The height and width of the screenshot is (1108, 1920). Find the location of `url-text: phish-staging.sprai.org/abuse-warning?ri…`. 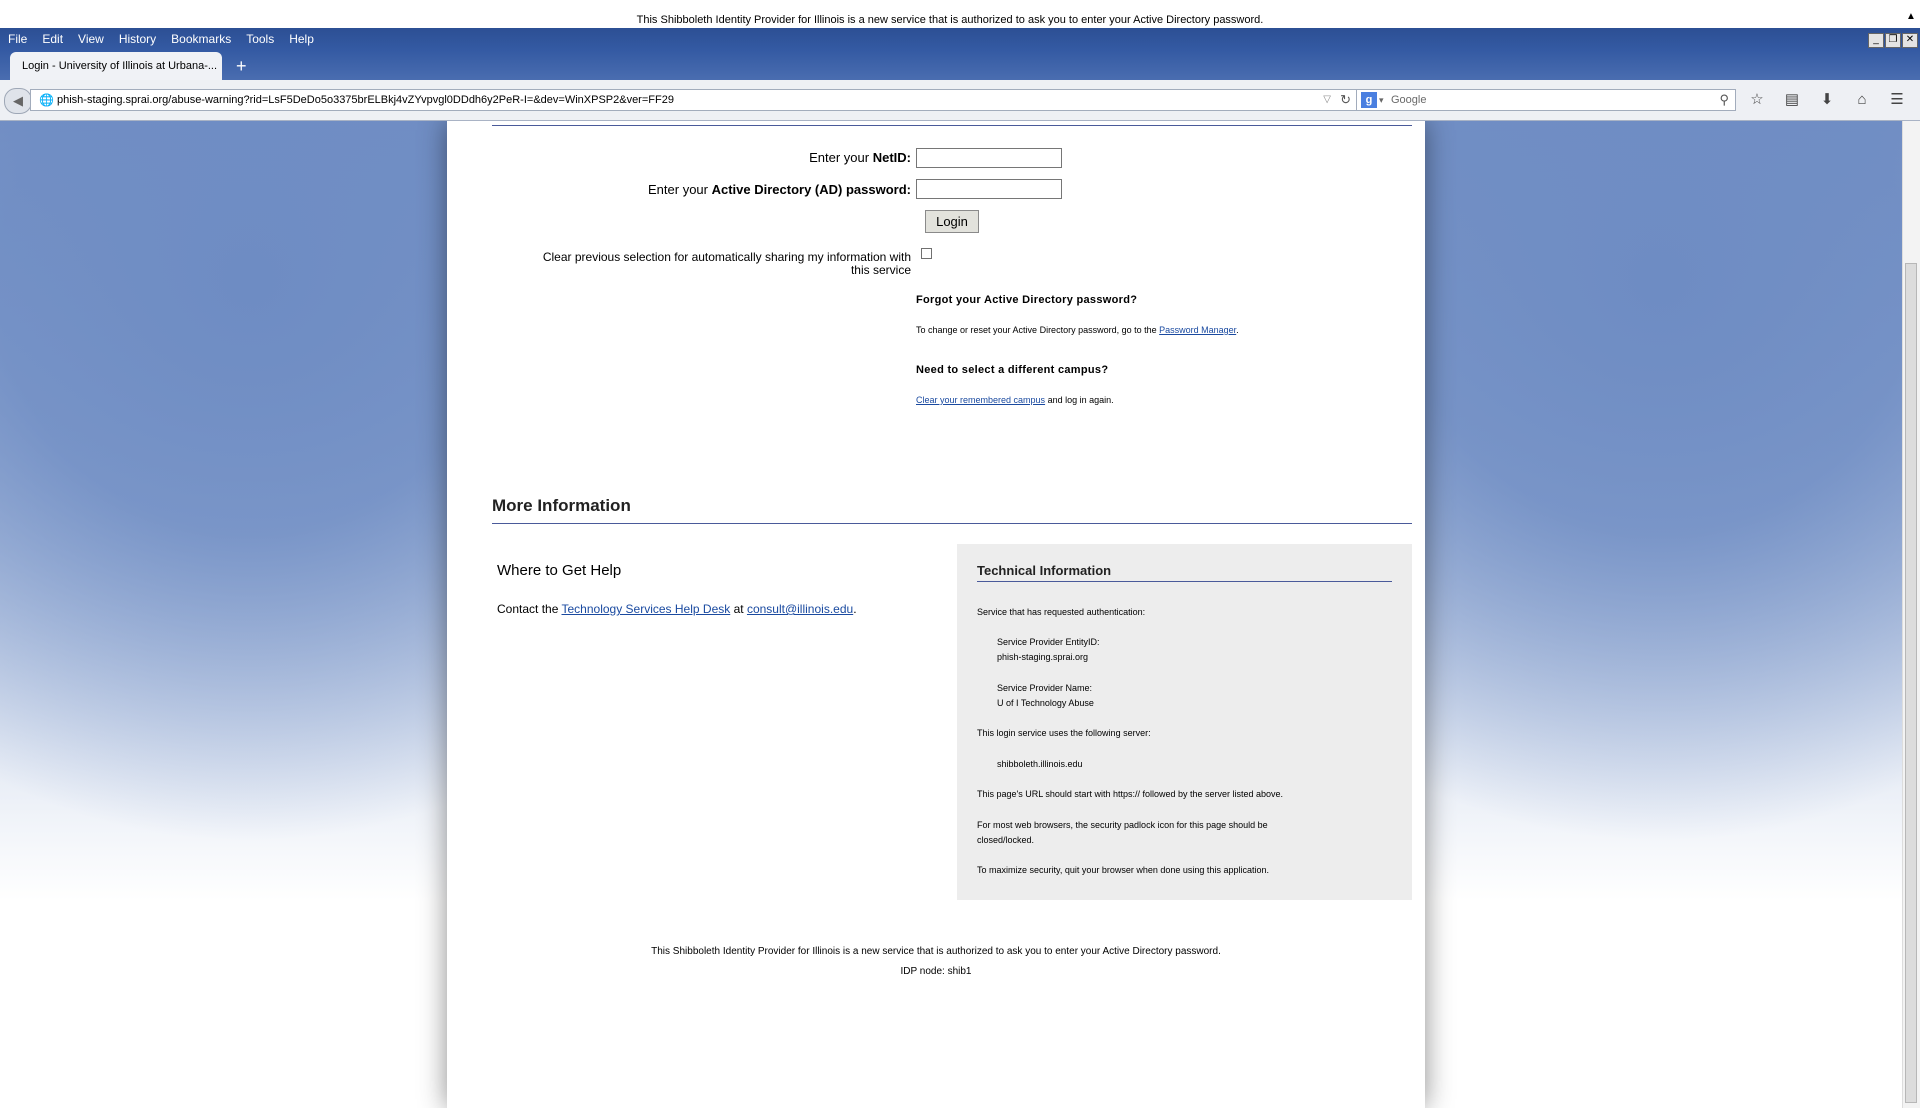

url-text: phish-staging.sprai.org/abuse-warning?ri… is located at coordinates (365, 100).